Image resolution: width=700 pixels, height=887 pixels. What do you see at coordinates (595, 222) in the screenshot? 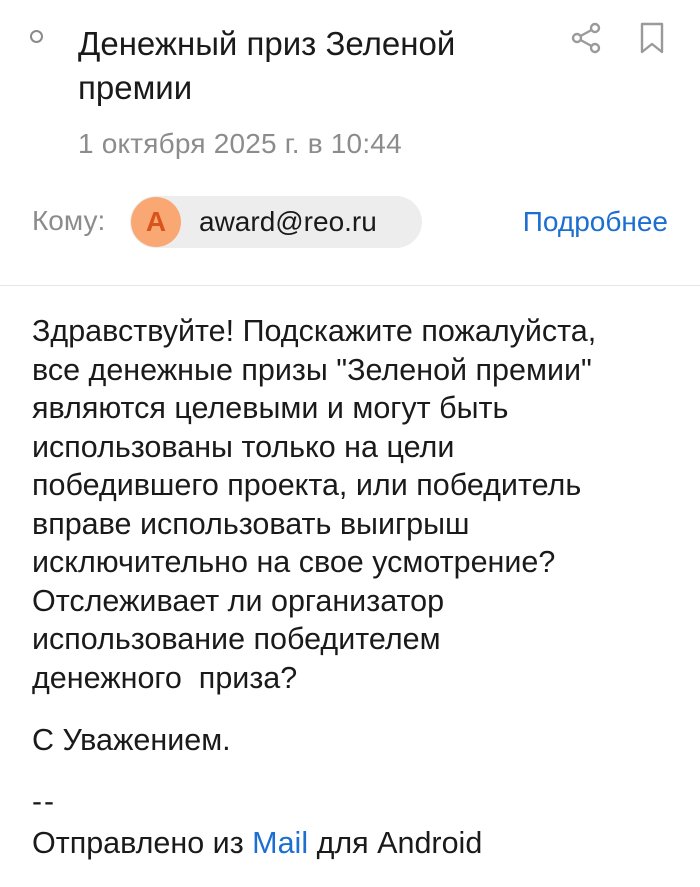
I see `details-link: Подробнее` at bounding box center [595, 222].